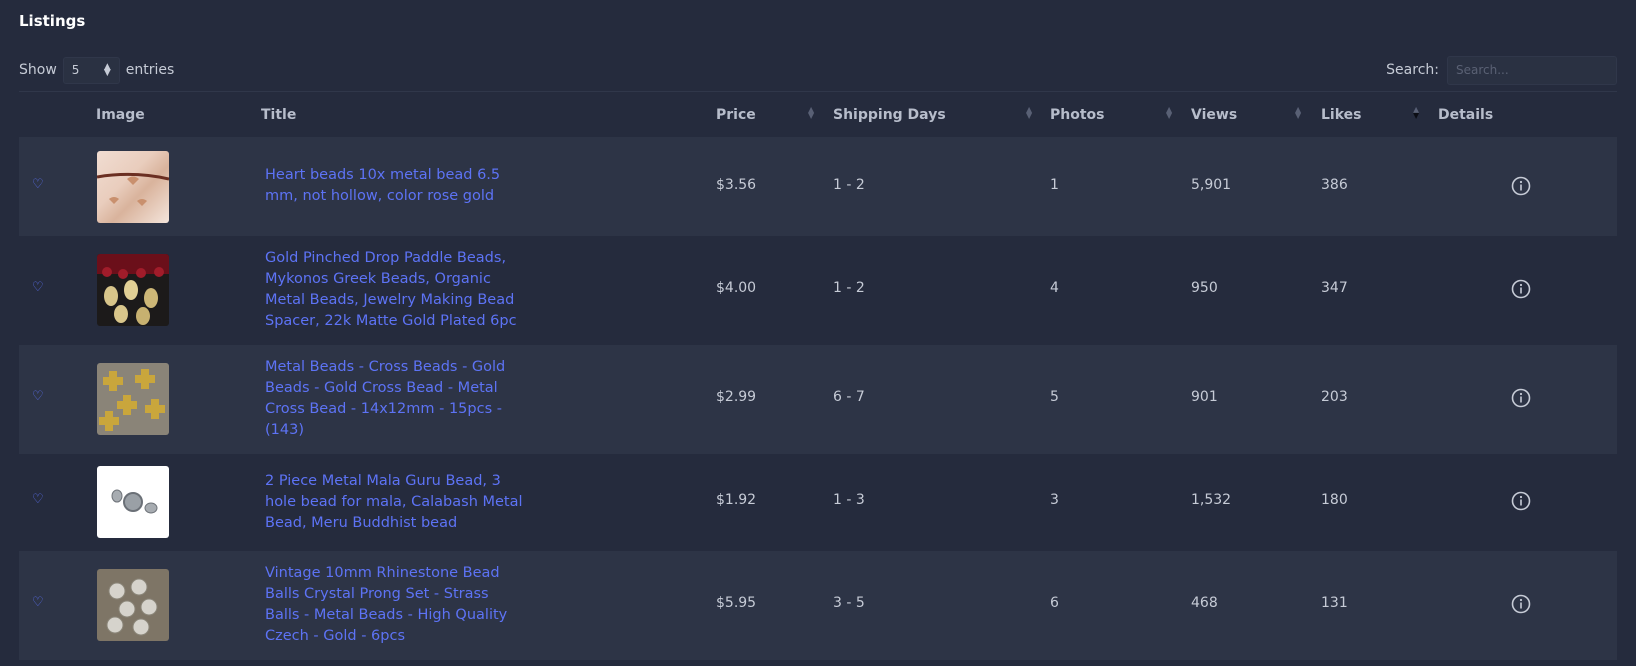 This screenshot has width=1636, height=666. I want to click on views-cell: 1,532, so click(1211, 500).